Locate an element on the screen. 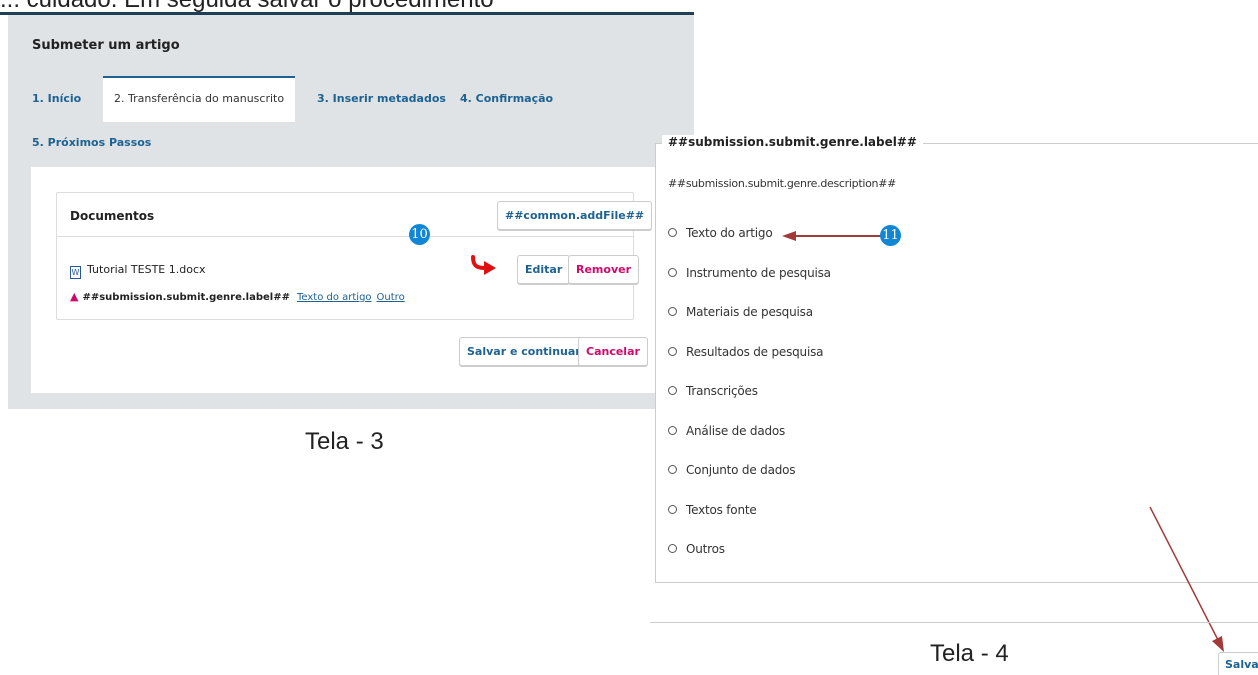 Image resolution: width=1258 pixels, height=675 pixels. fieldset-footer-divider is located at coordinates (954, 622).